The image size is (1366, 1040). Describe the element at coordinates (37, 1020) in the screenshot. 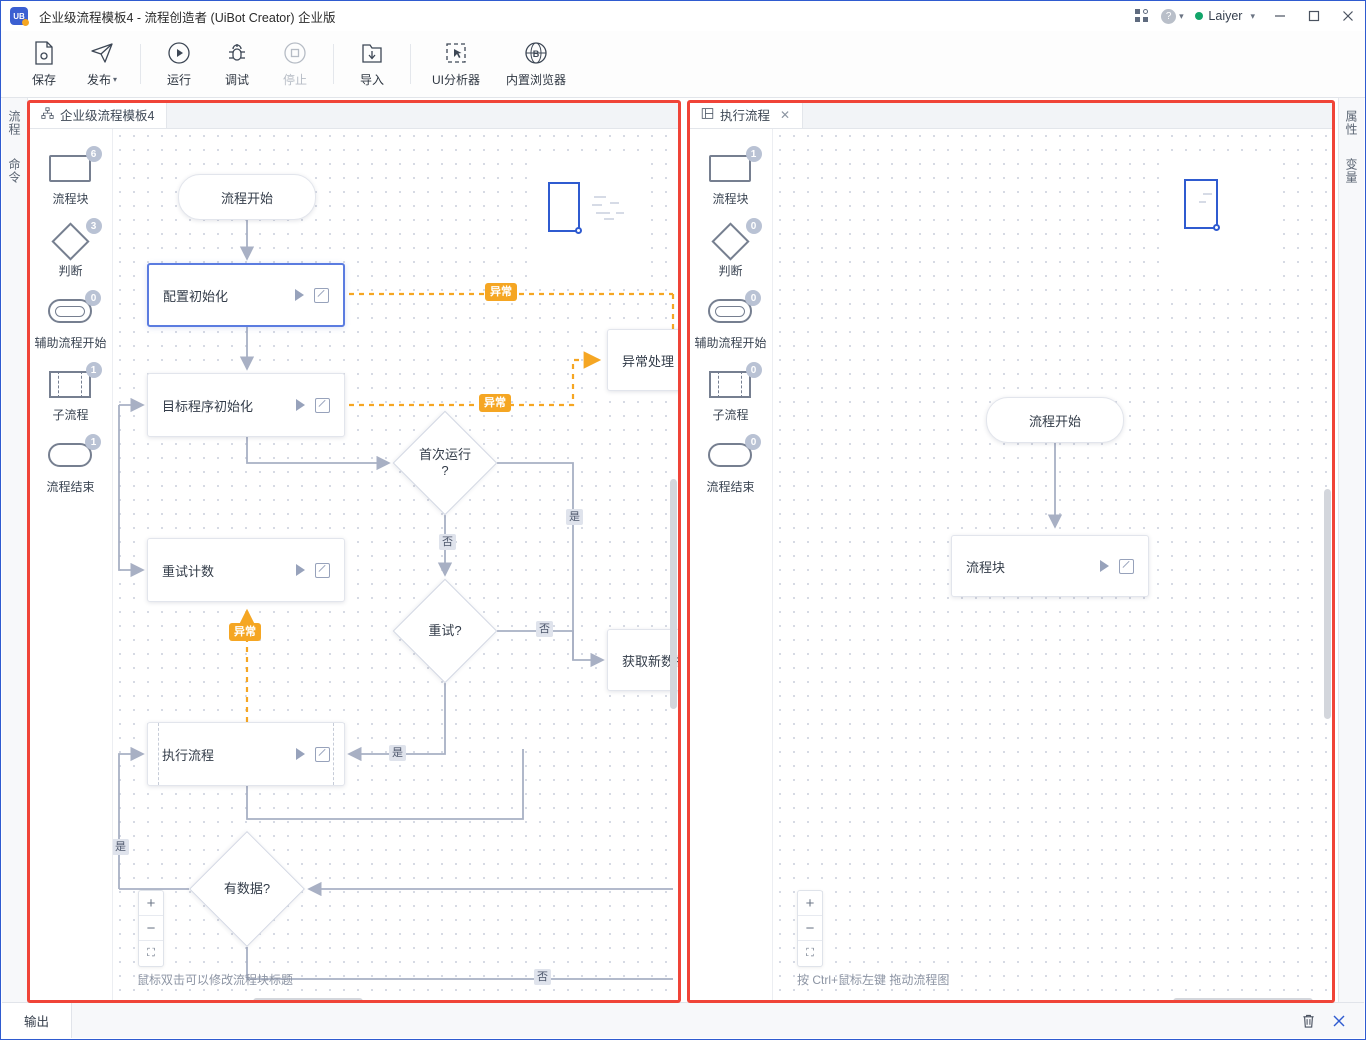

I see `tab-output: 输出` at that location.